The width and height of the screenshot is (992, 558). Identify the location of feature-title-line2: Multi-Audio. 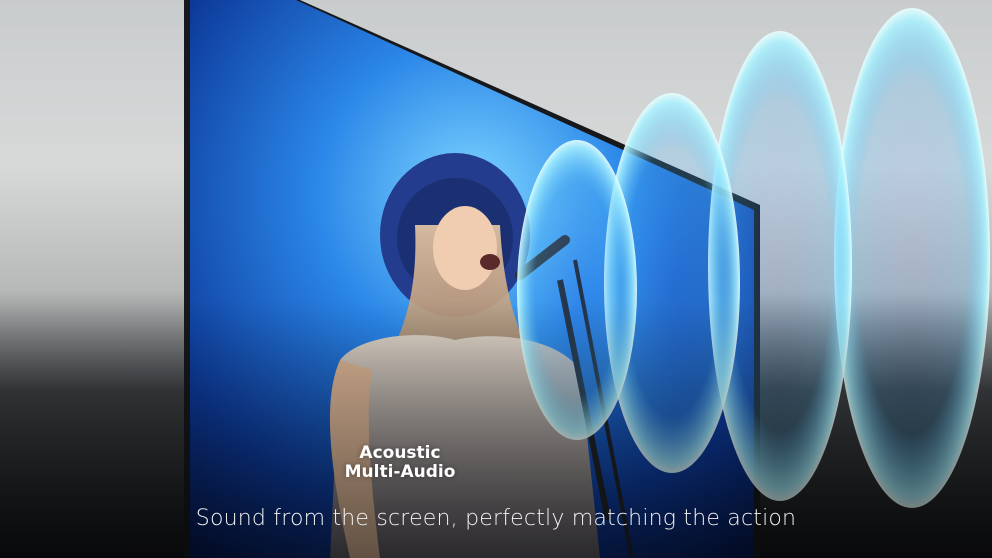
(400, 472).